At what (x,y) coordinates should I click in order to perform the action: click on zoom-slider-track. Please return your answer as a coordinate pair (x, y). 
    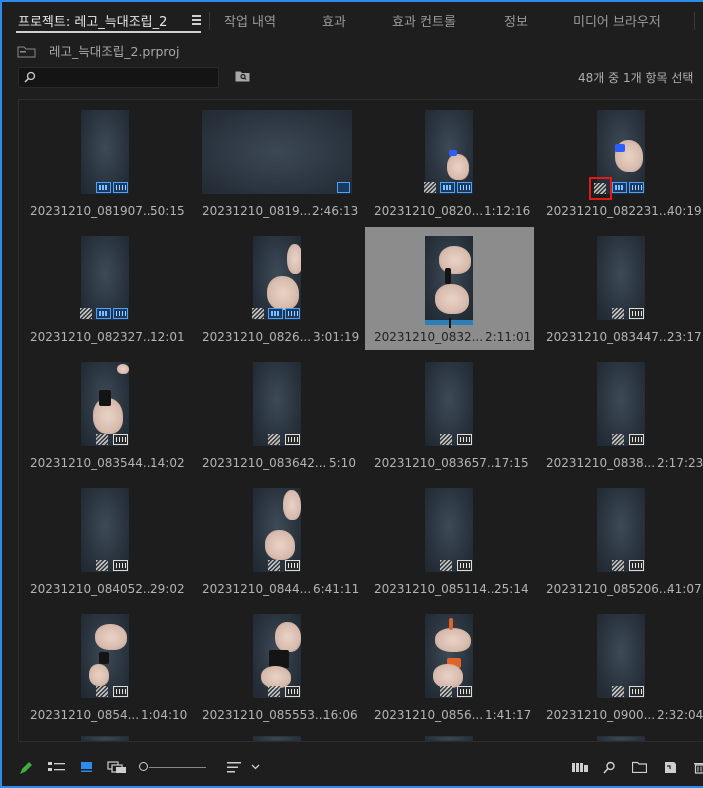
    Looking at the image, I should click on (177, 767).